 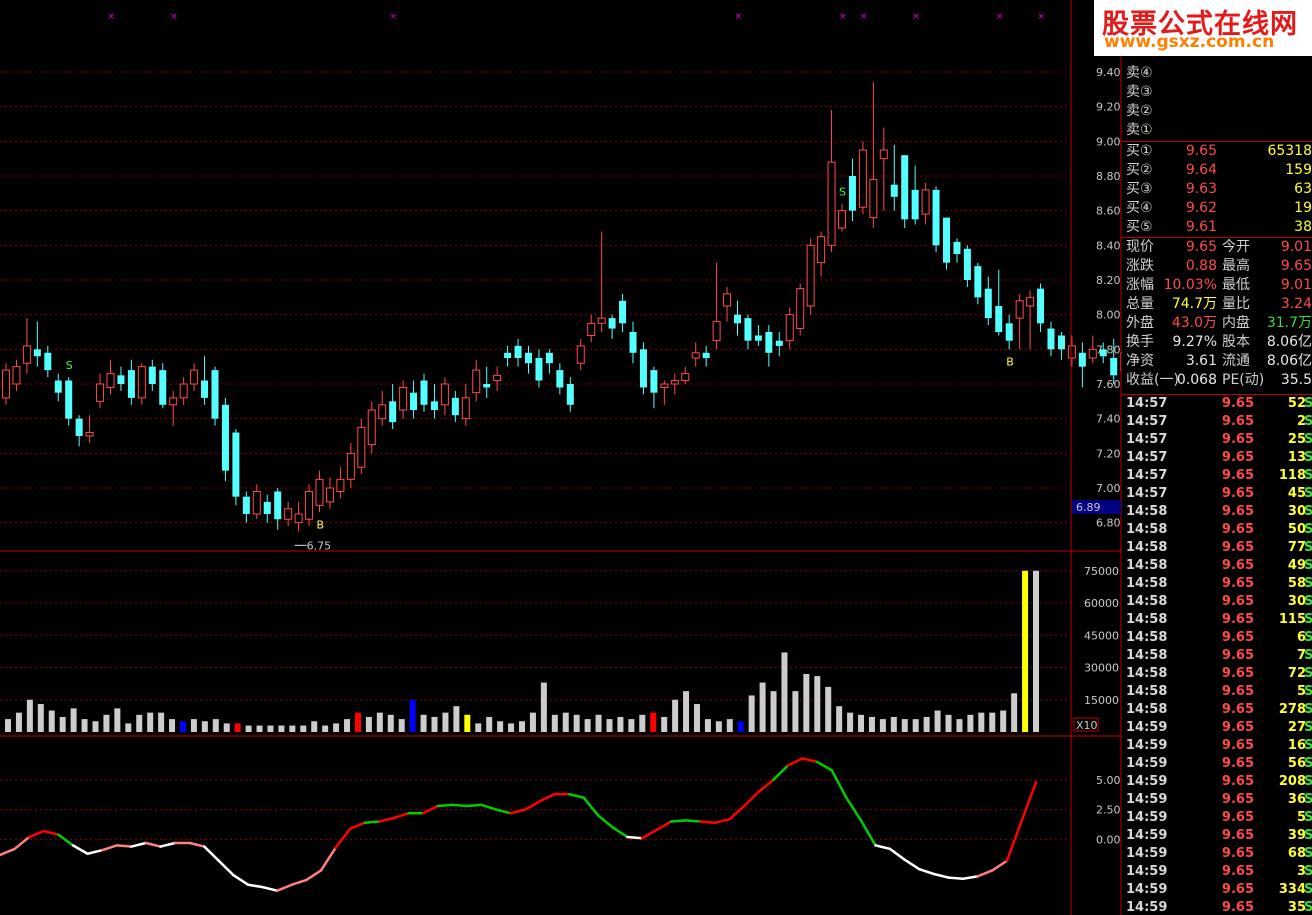 I want to click on tick-volume: 30, so click(x=1296, y=601).